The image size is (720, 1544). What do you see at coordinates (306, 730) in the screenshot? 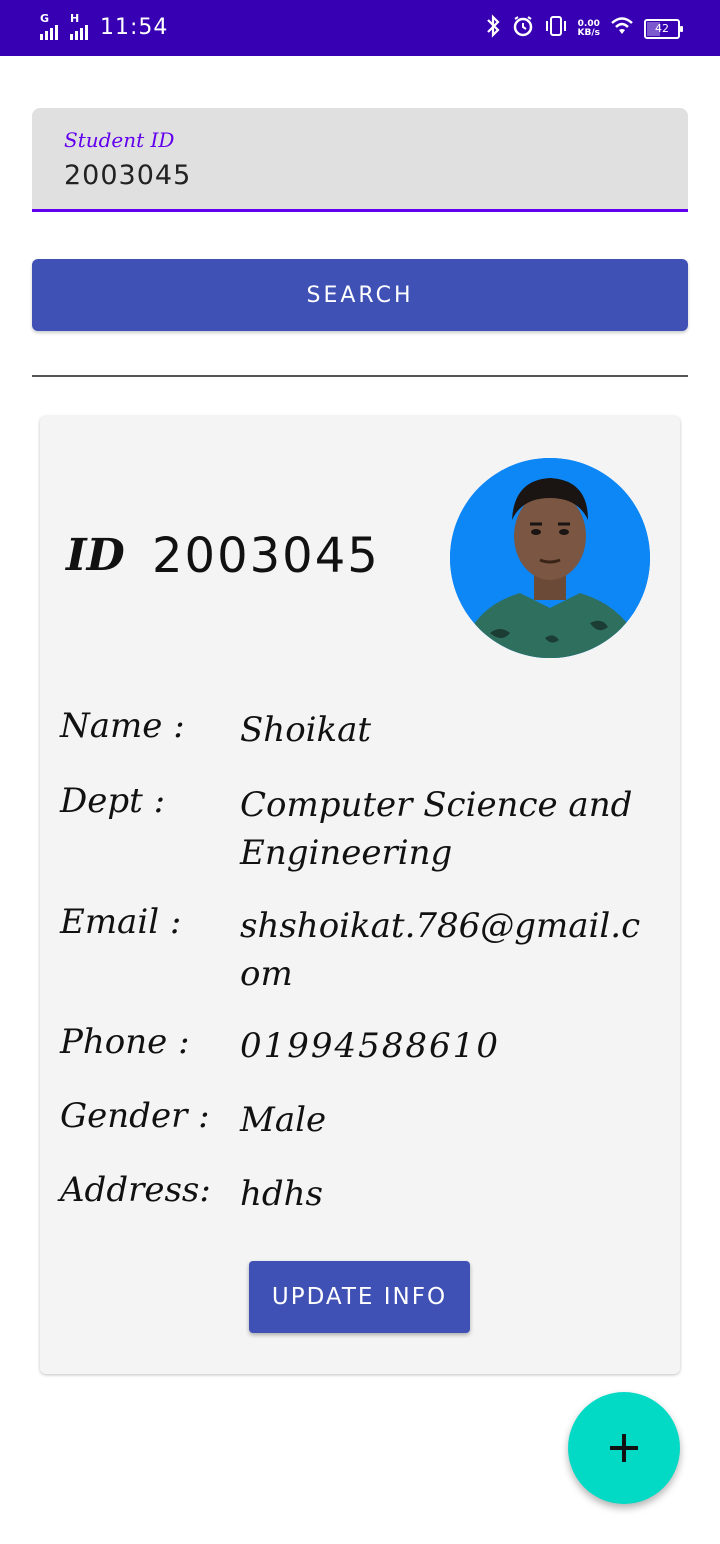
I see `name-value: Shoikat` at bounding box center [306, 730].